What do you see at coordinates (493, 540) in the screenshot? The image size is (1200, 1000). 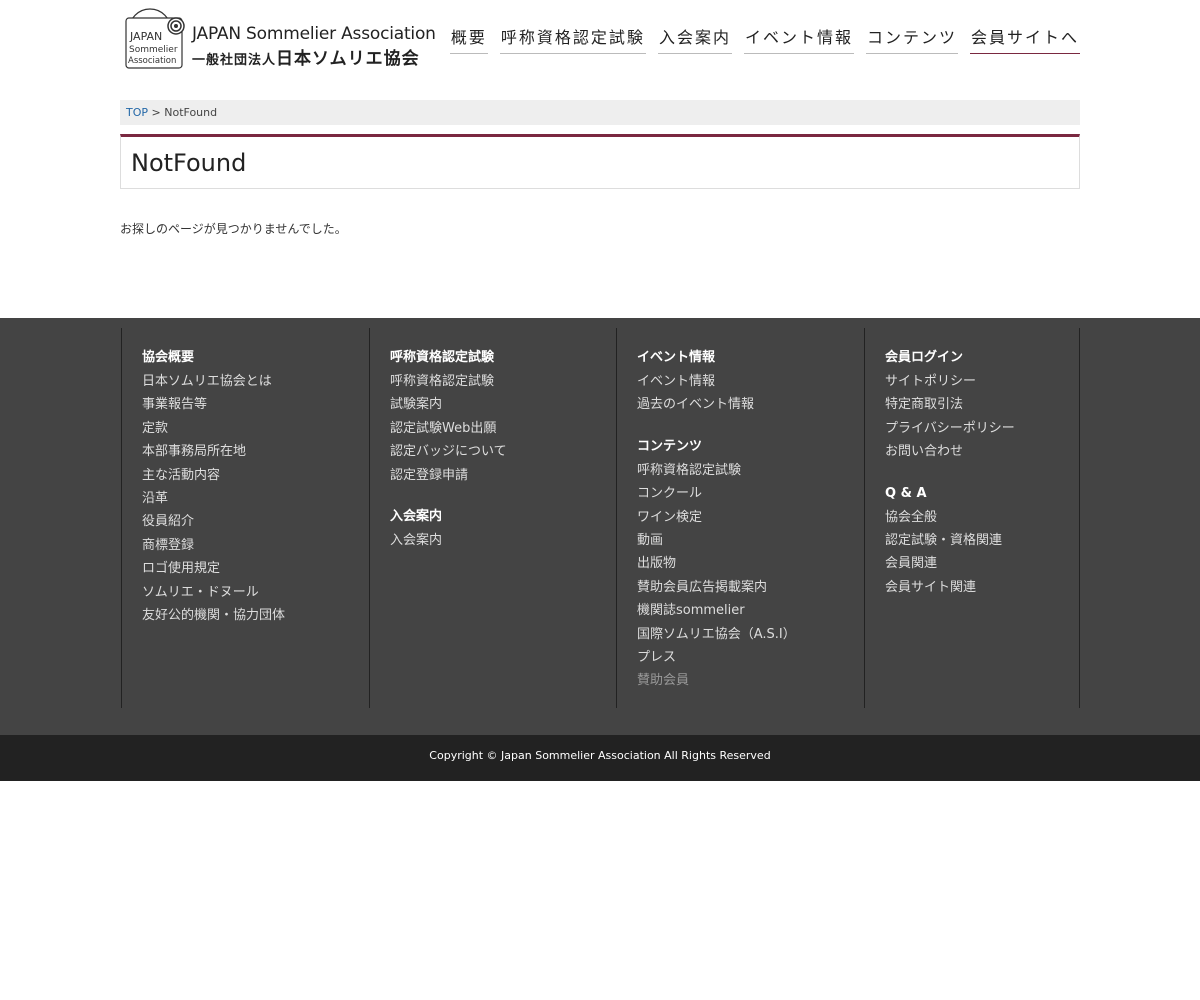 I see `footer-link: 入会案内` at bounding box center [493, 540].